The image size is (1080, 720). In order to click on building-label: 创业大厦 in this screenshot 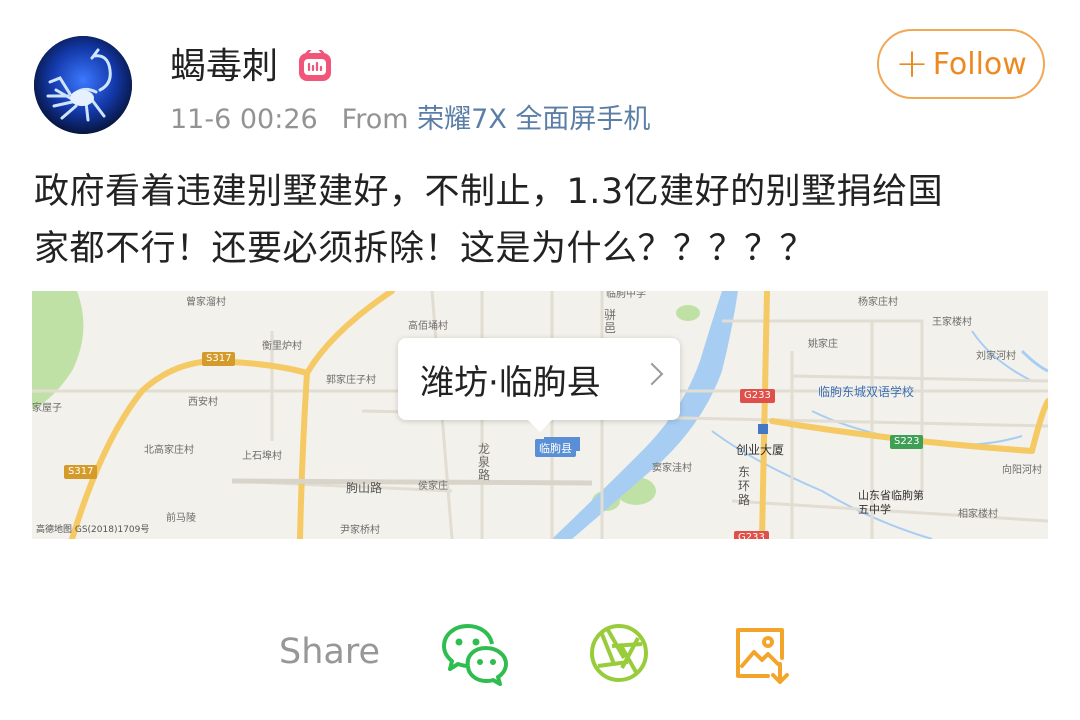, I will do `click(760, 450)`.